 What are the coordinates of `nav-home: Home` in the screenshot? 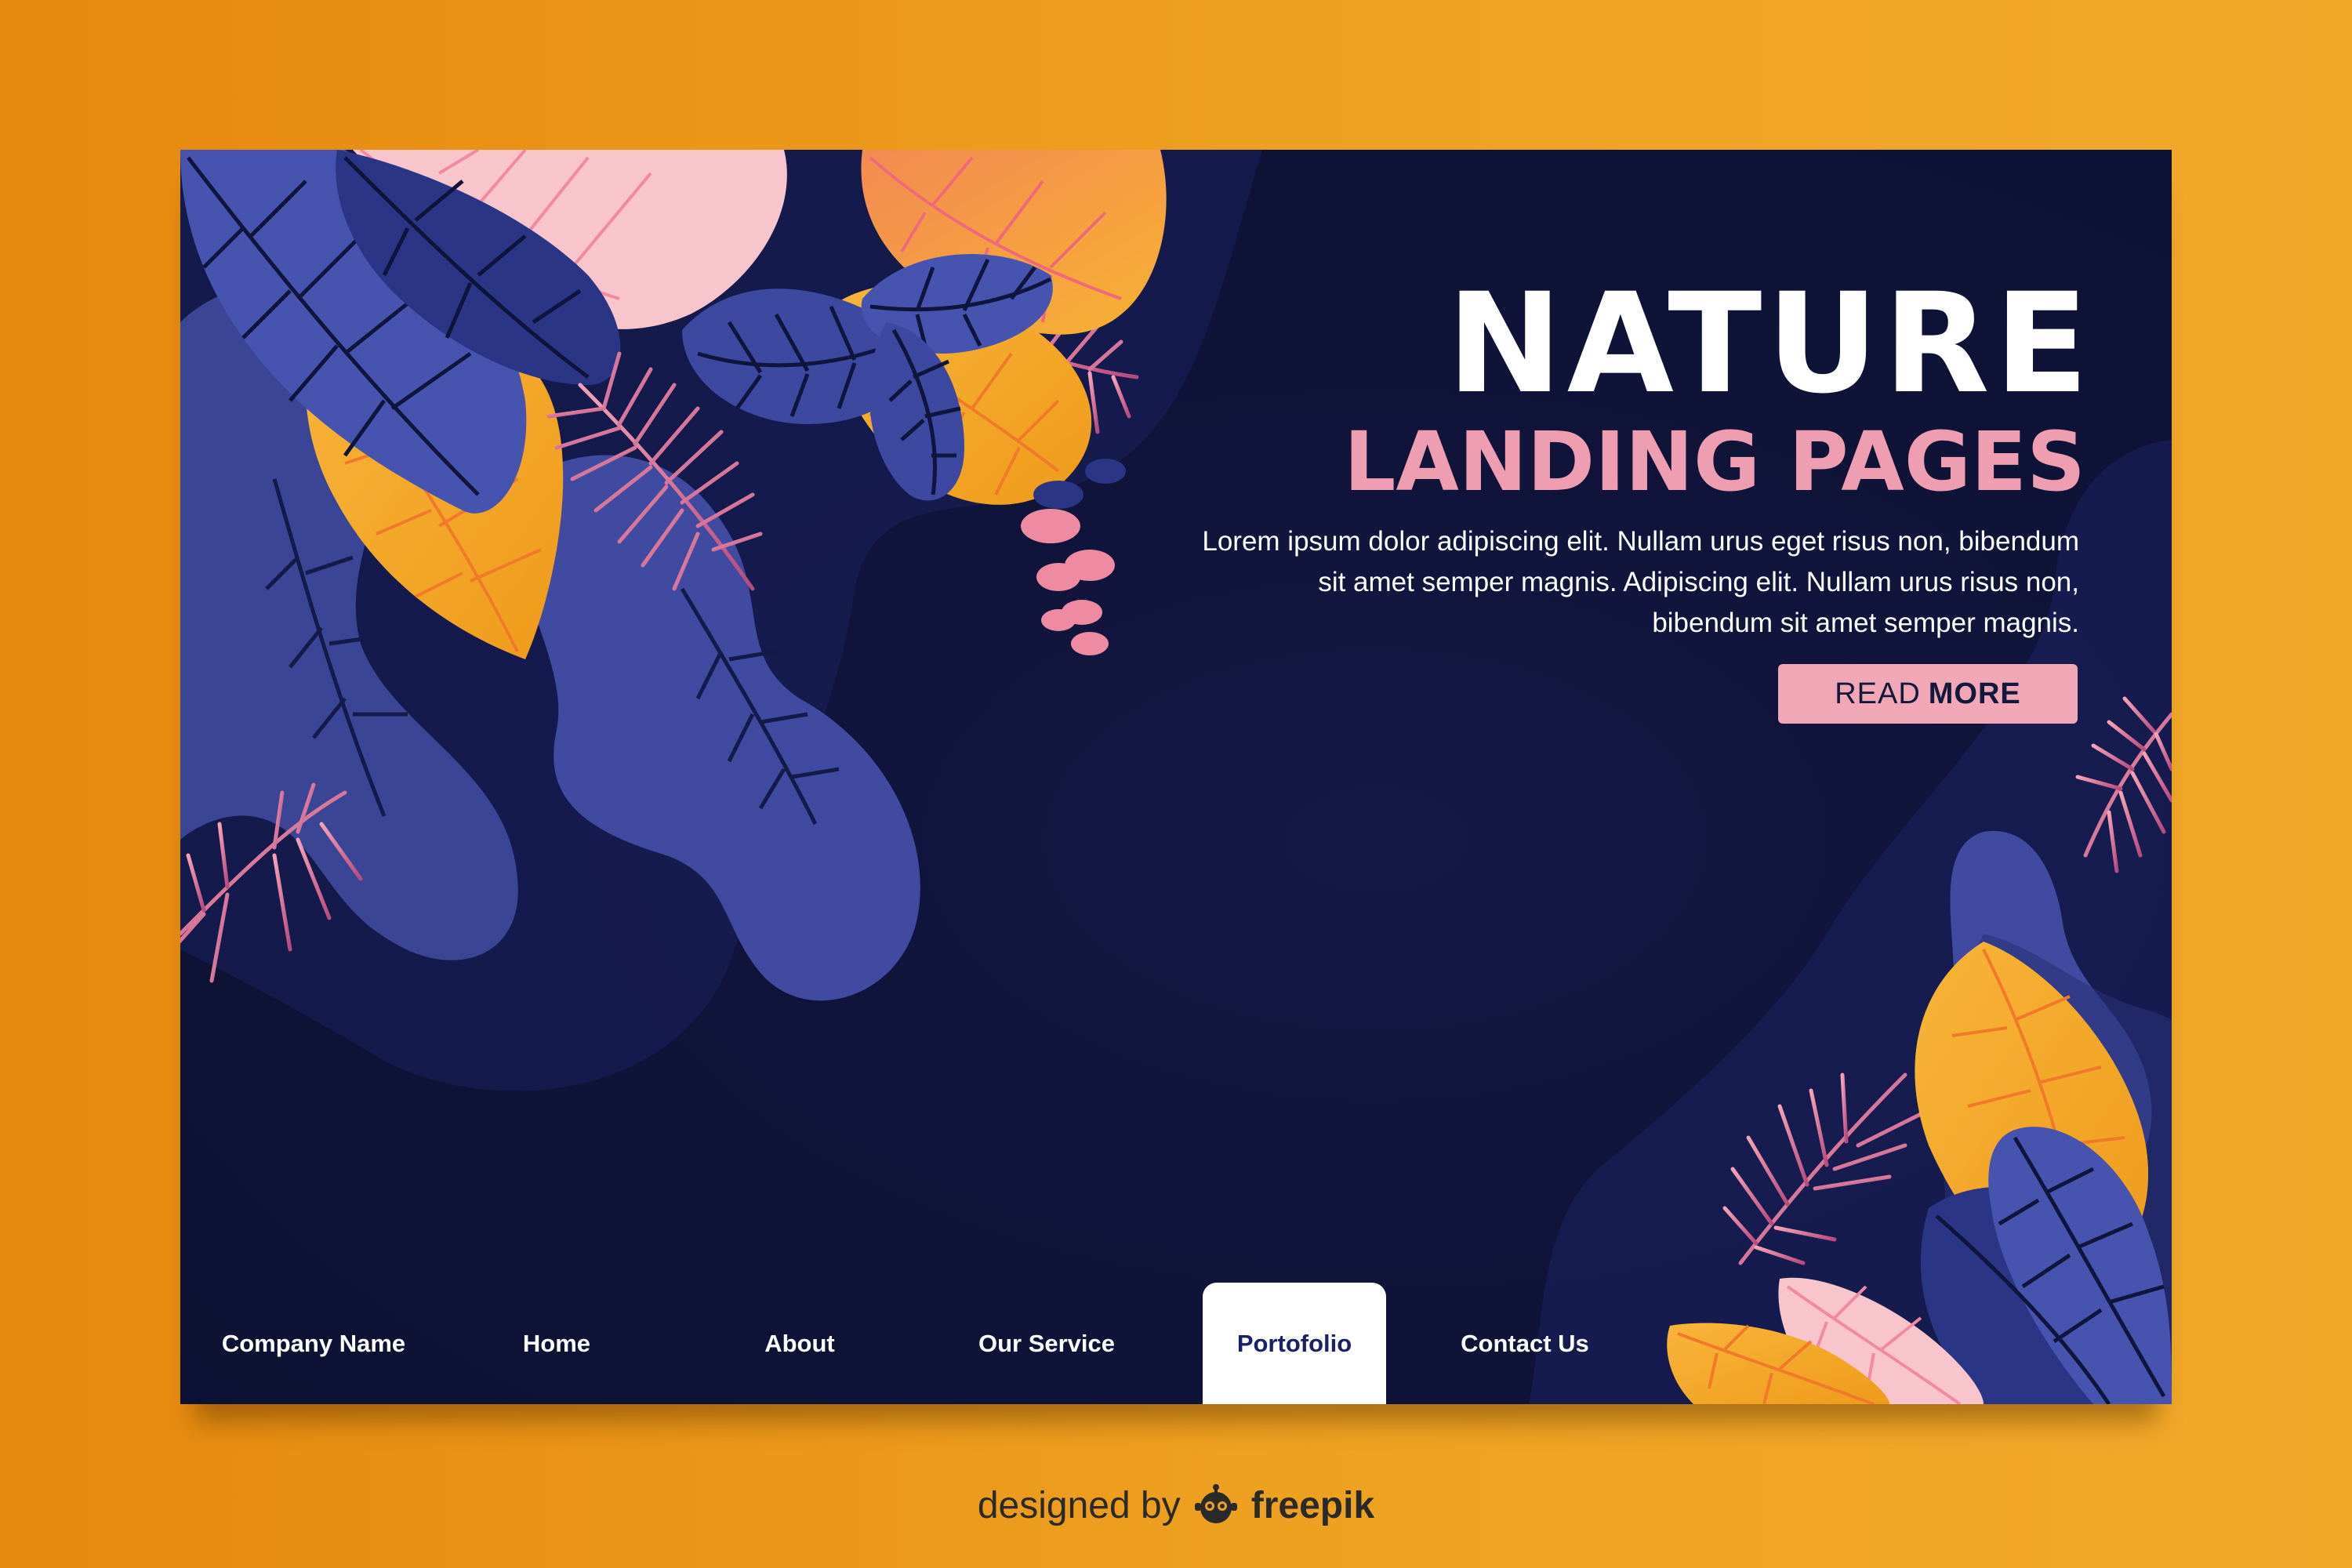 It's located at (556, 1343).